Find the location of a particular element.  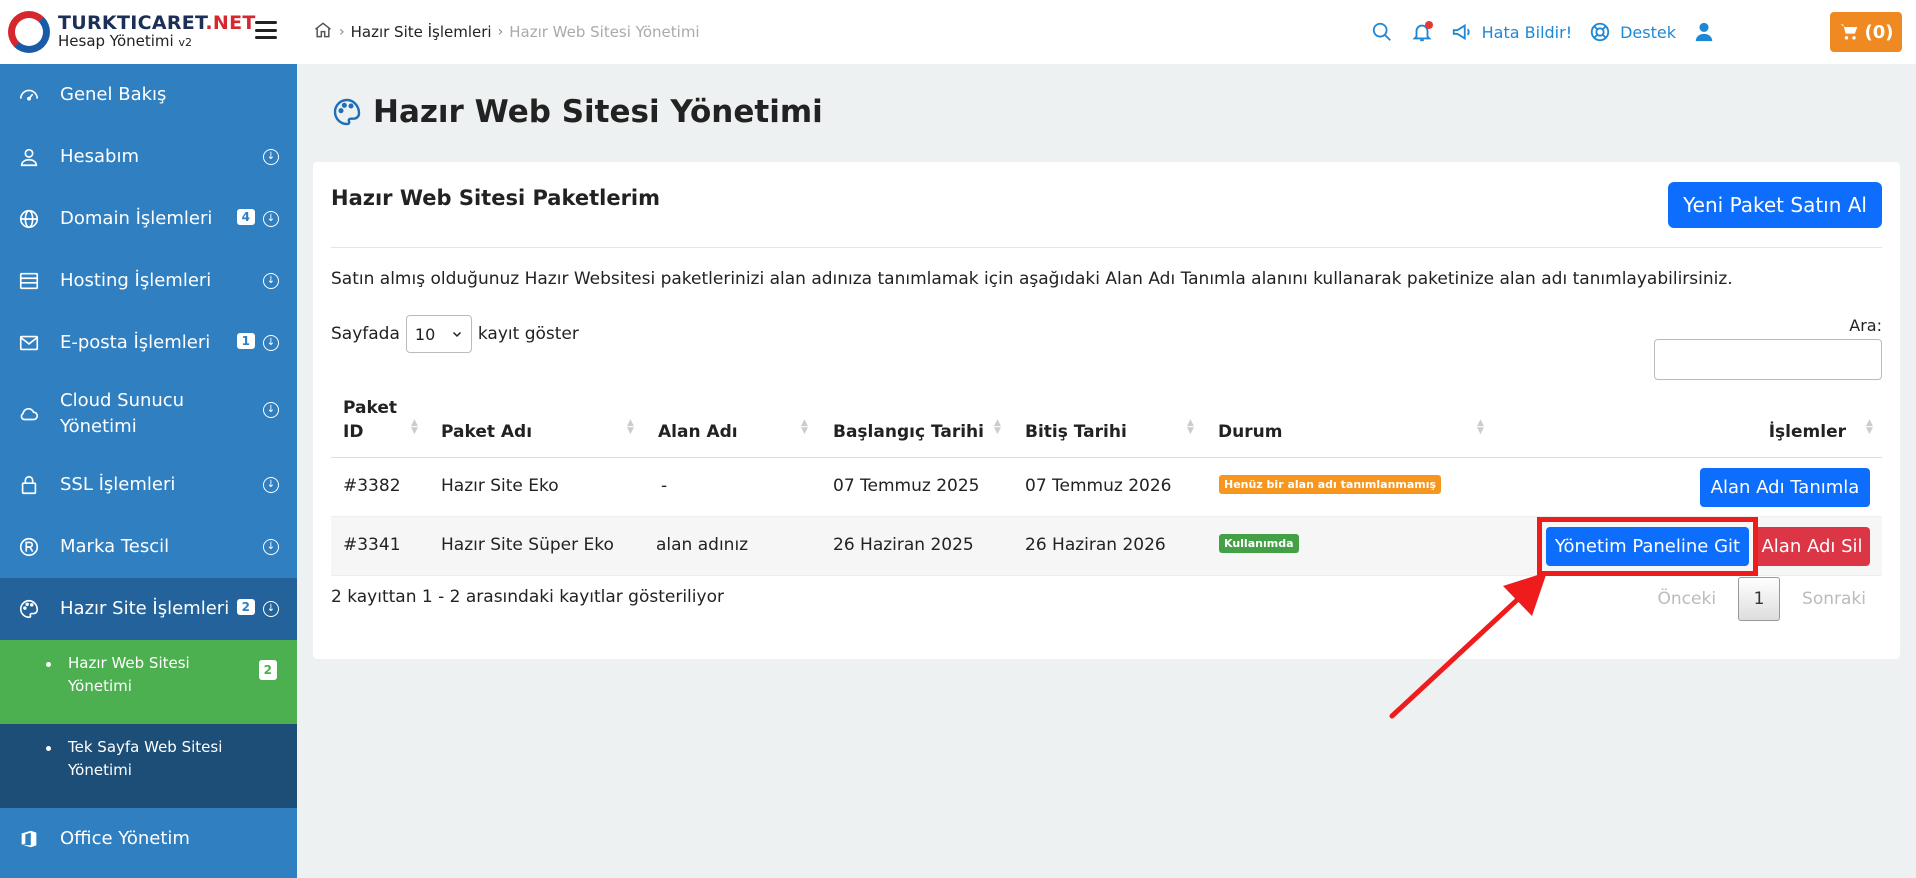

assign-domain-button: Alan Adı Tanımla is located at coordinates (1785, 487).